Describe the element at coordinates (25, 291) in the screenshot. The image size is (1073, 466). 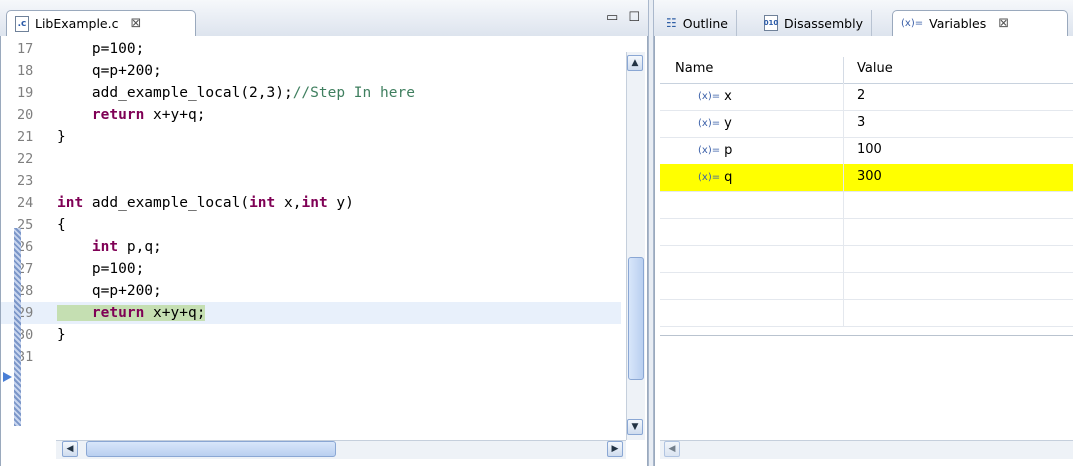
I see `line-number: 28` at that location.